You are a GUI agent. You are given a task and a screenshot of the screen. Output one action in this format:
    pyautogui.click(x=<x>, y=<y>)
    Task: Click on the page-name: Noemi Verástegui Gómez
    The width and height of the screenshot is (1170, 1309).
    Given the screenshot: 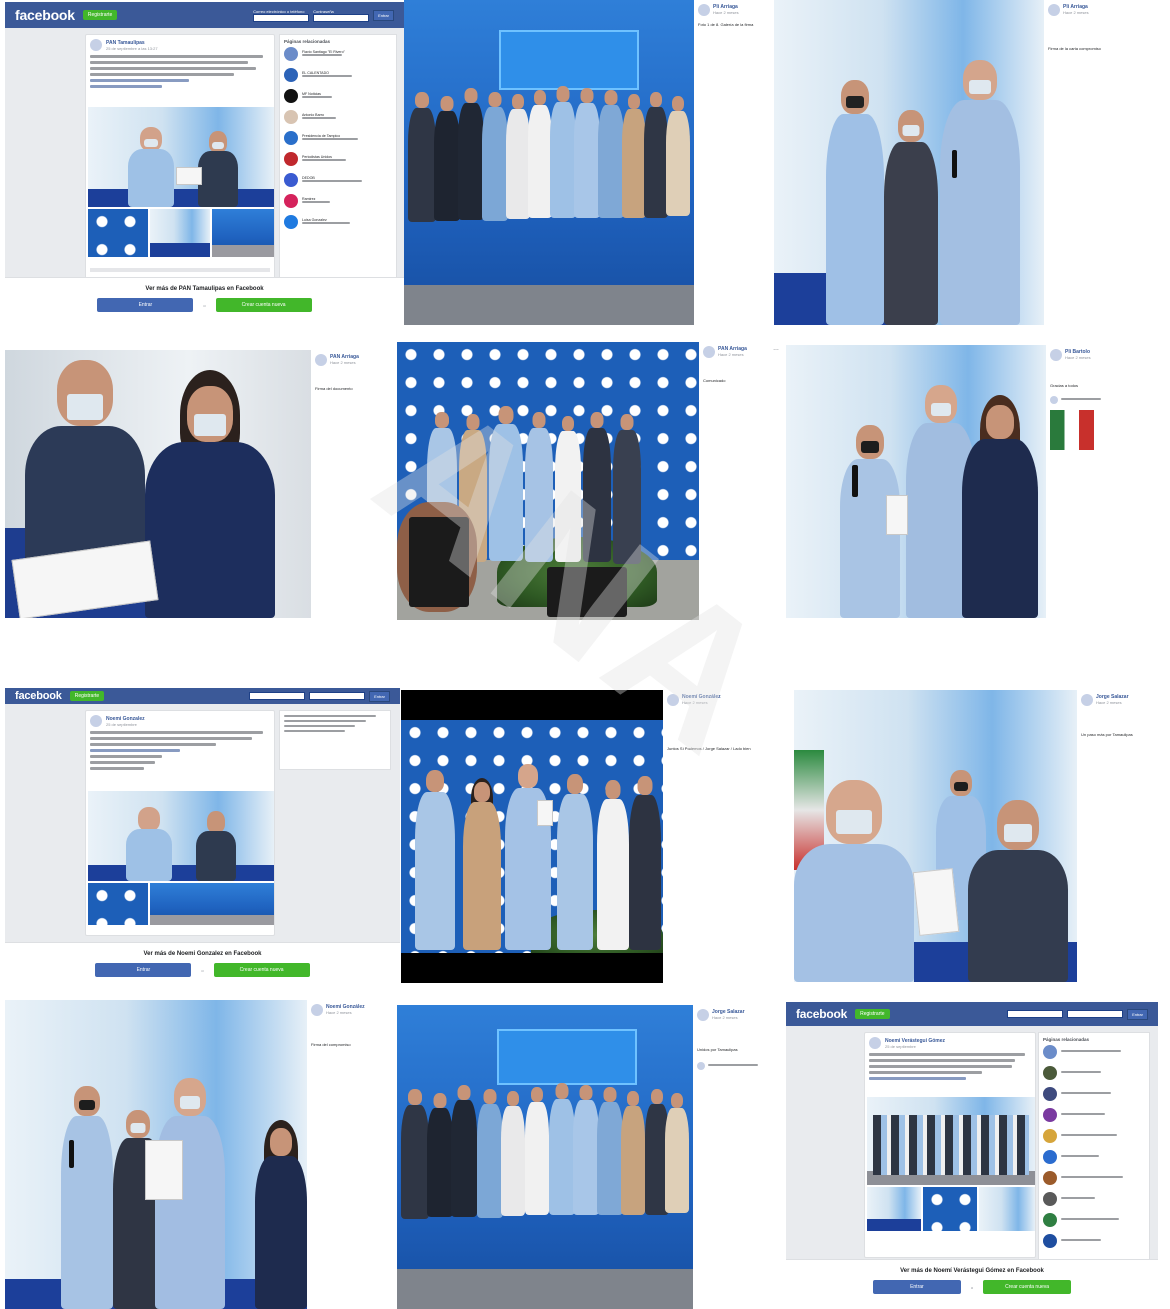 What is the action you would take?
    pyautogui.click(x=915, y=1041)
    